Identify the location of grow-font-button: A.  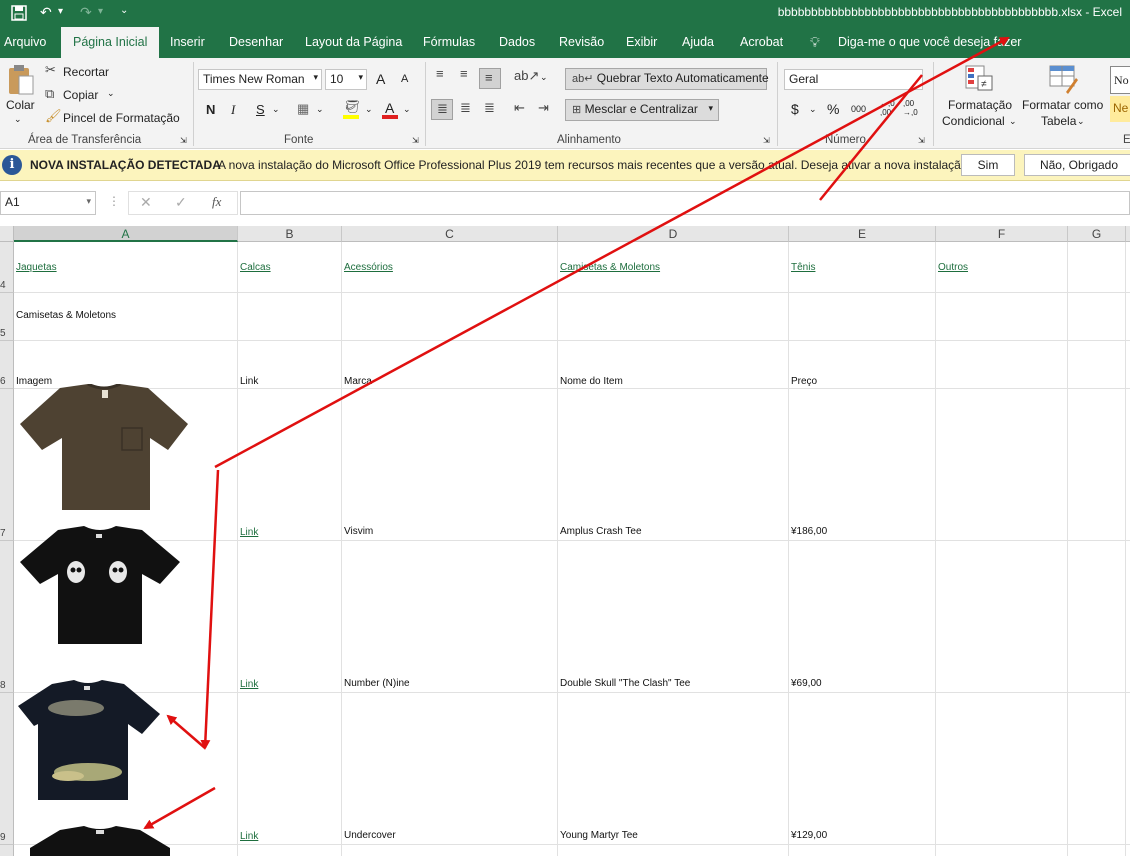
(380, 79).